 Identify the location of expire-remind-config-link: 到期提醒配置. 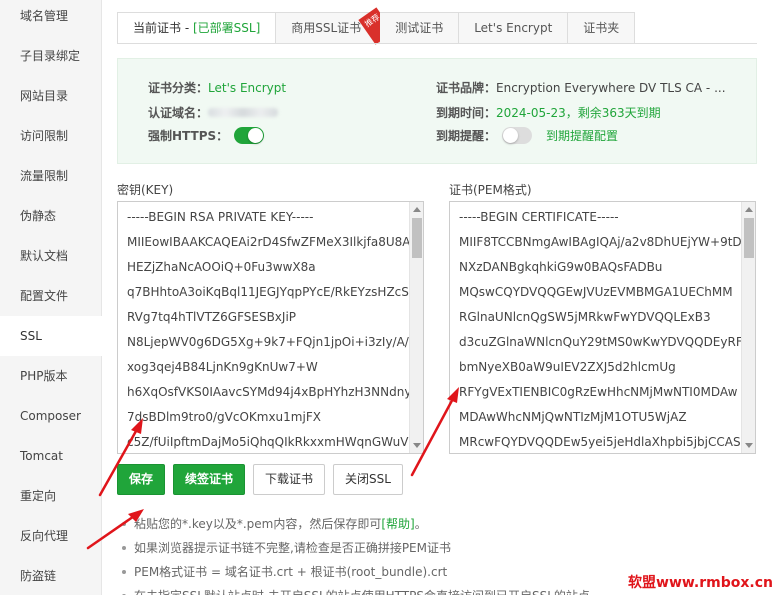
(582, 135).